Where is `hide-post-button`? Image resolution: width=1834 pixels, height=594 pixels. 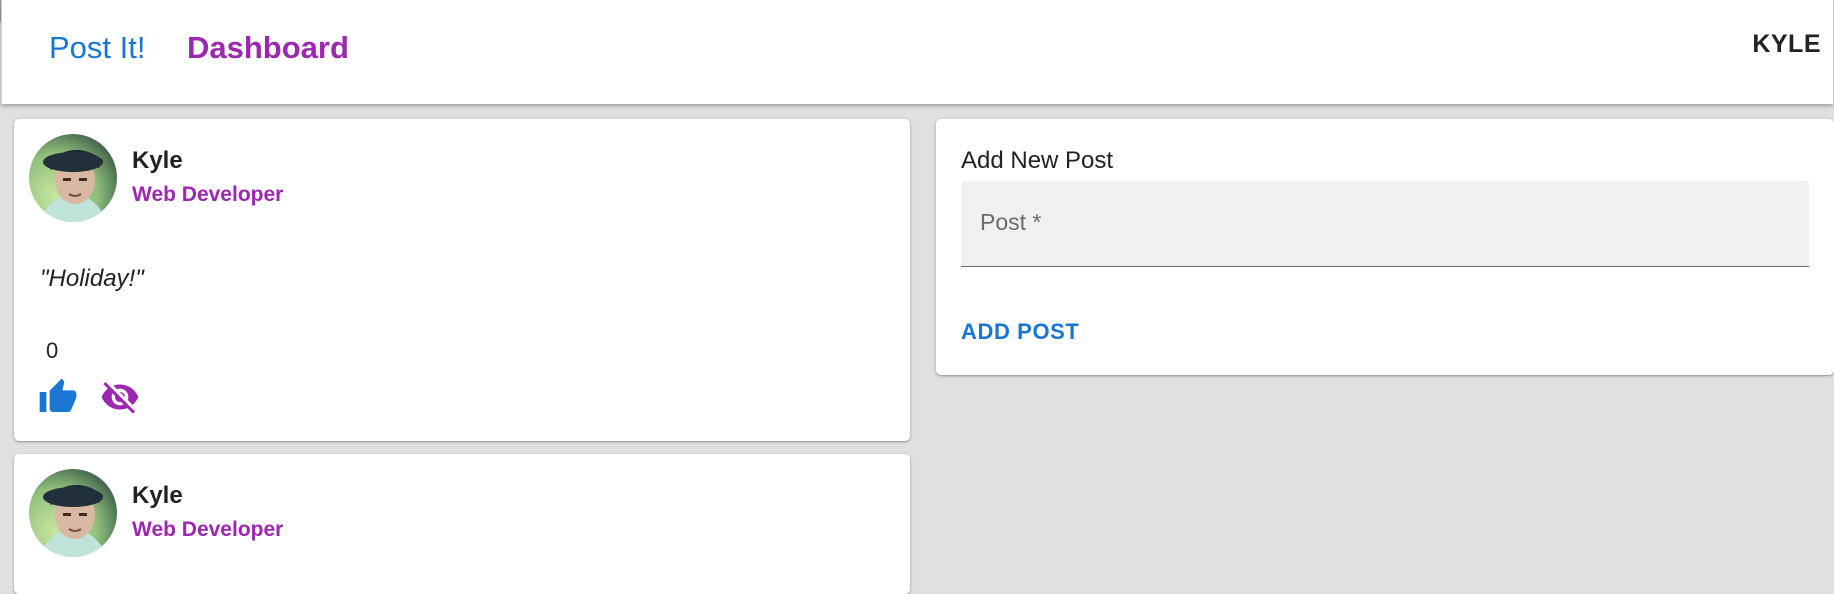
hide-post-button is located at coordinates (120, 397).